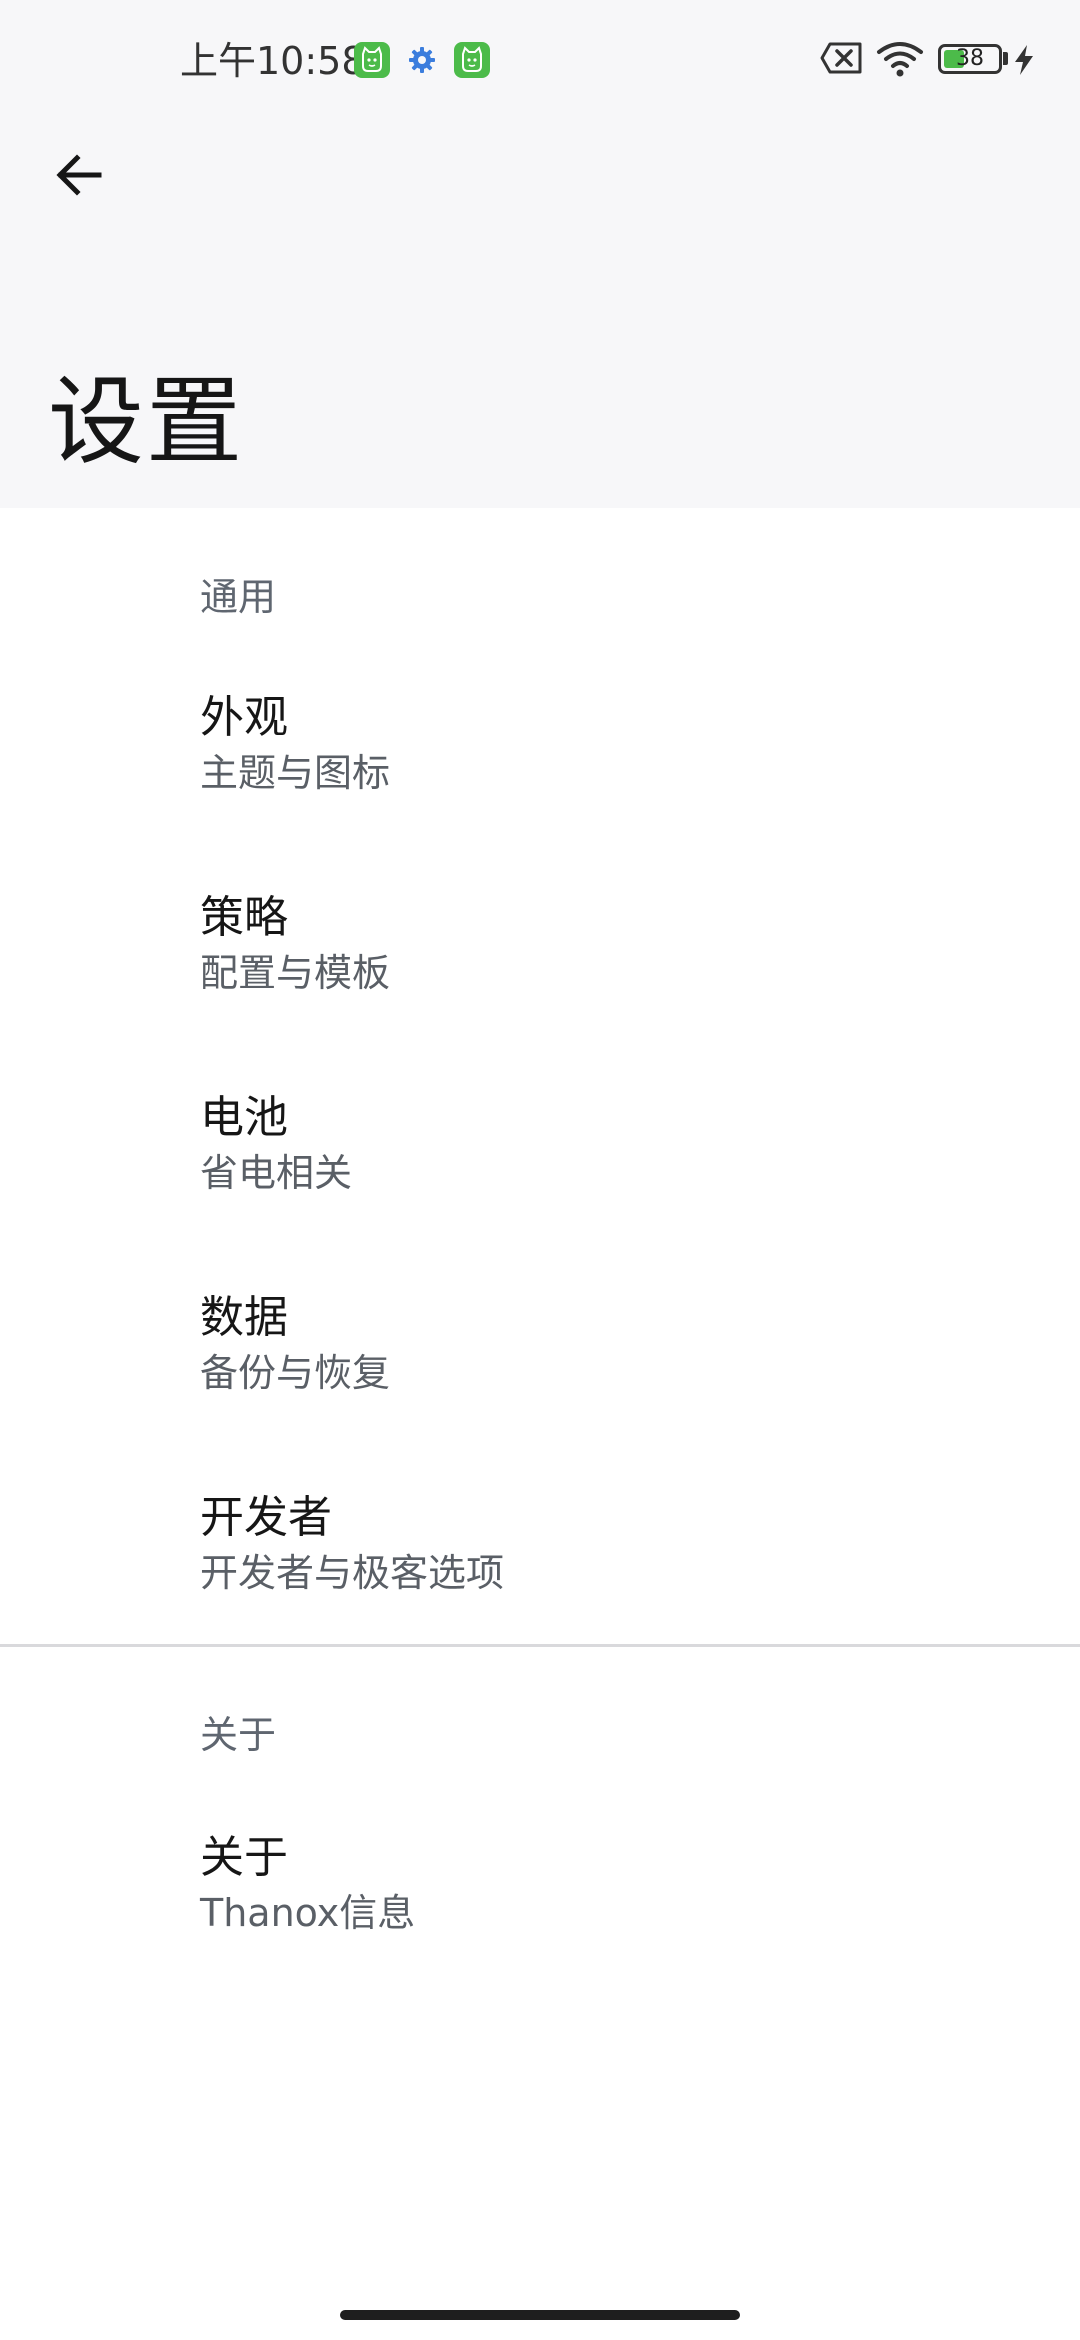  I want to click on status-time: 上午10:58, so click(273, 61).